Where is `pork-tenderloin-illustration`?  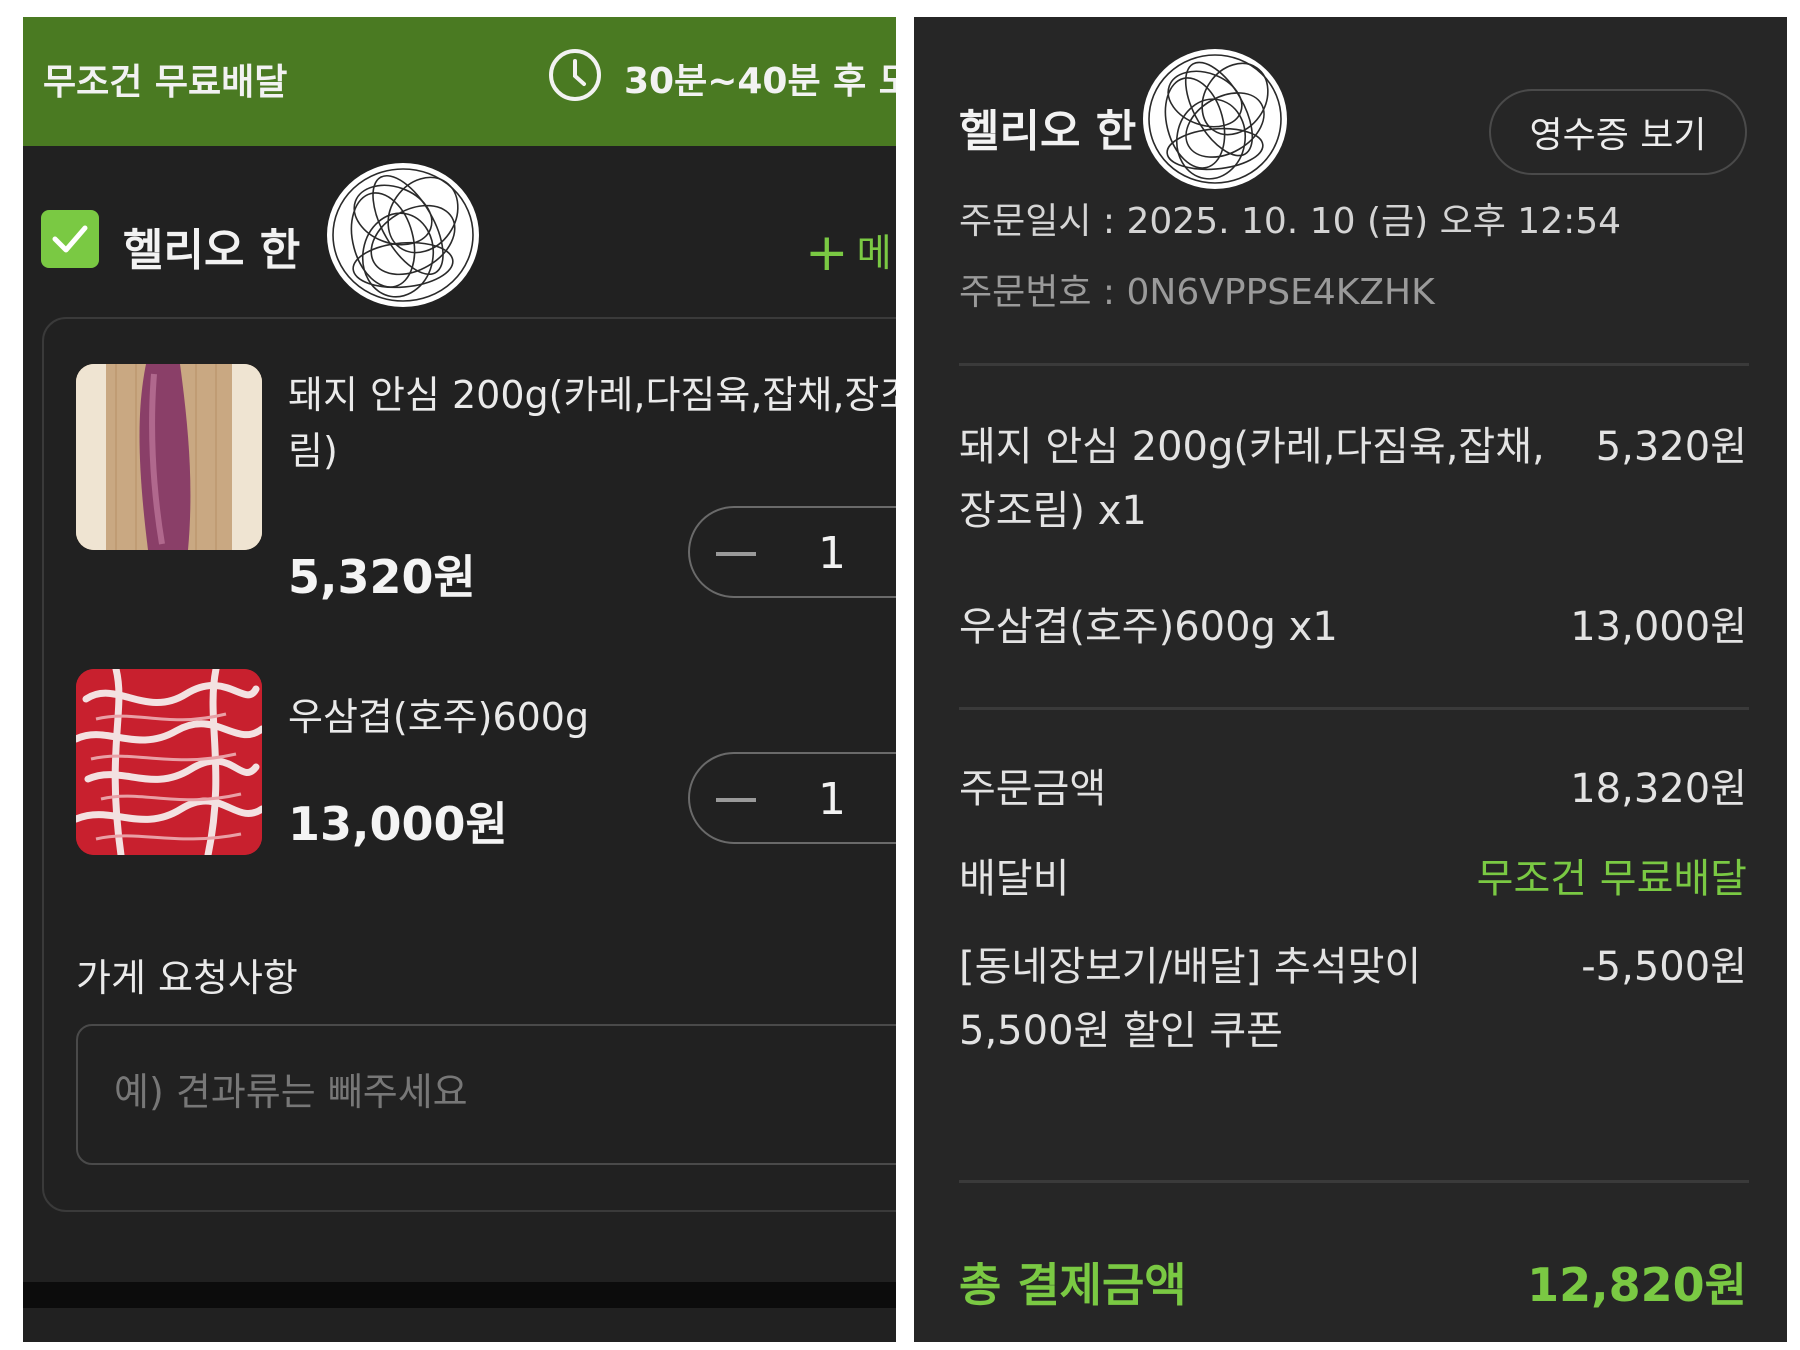 pork-tenderloin-illustration is located at coordinates (169, 457).